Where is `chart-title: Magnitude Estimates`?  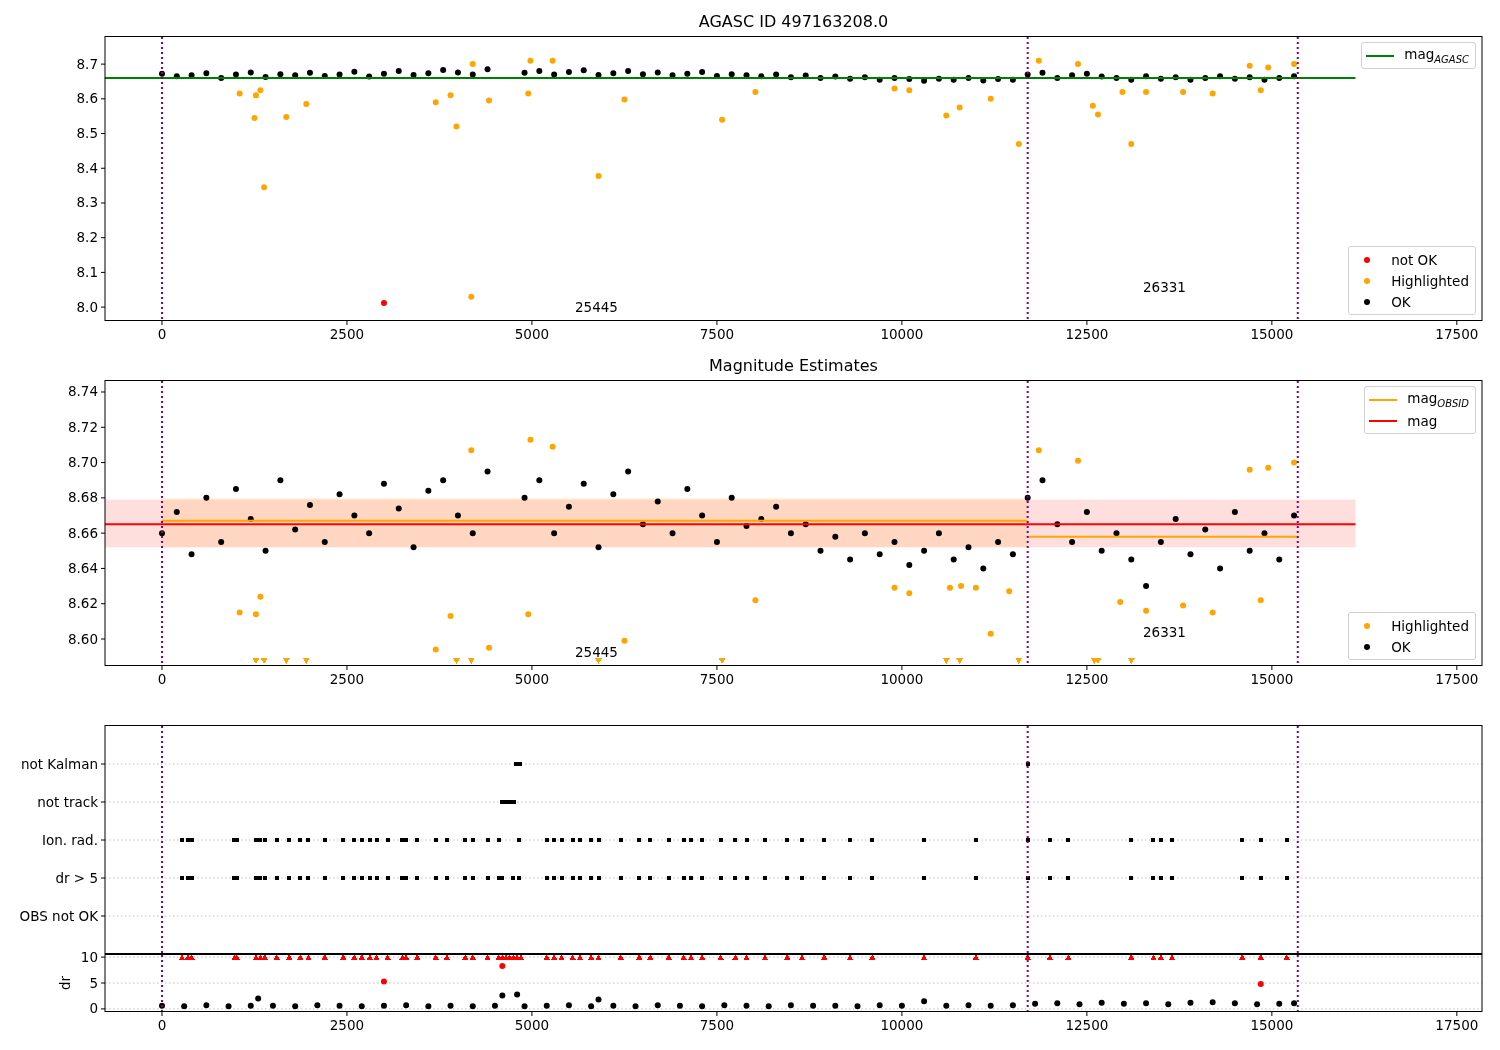
chart-title: Magnitude Estimates is located at coordinates (793, 365).